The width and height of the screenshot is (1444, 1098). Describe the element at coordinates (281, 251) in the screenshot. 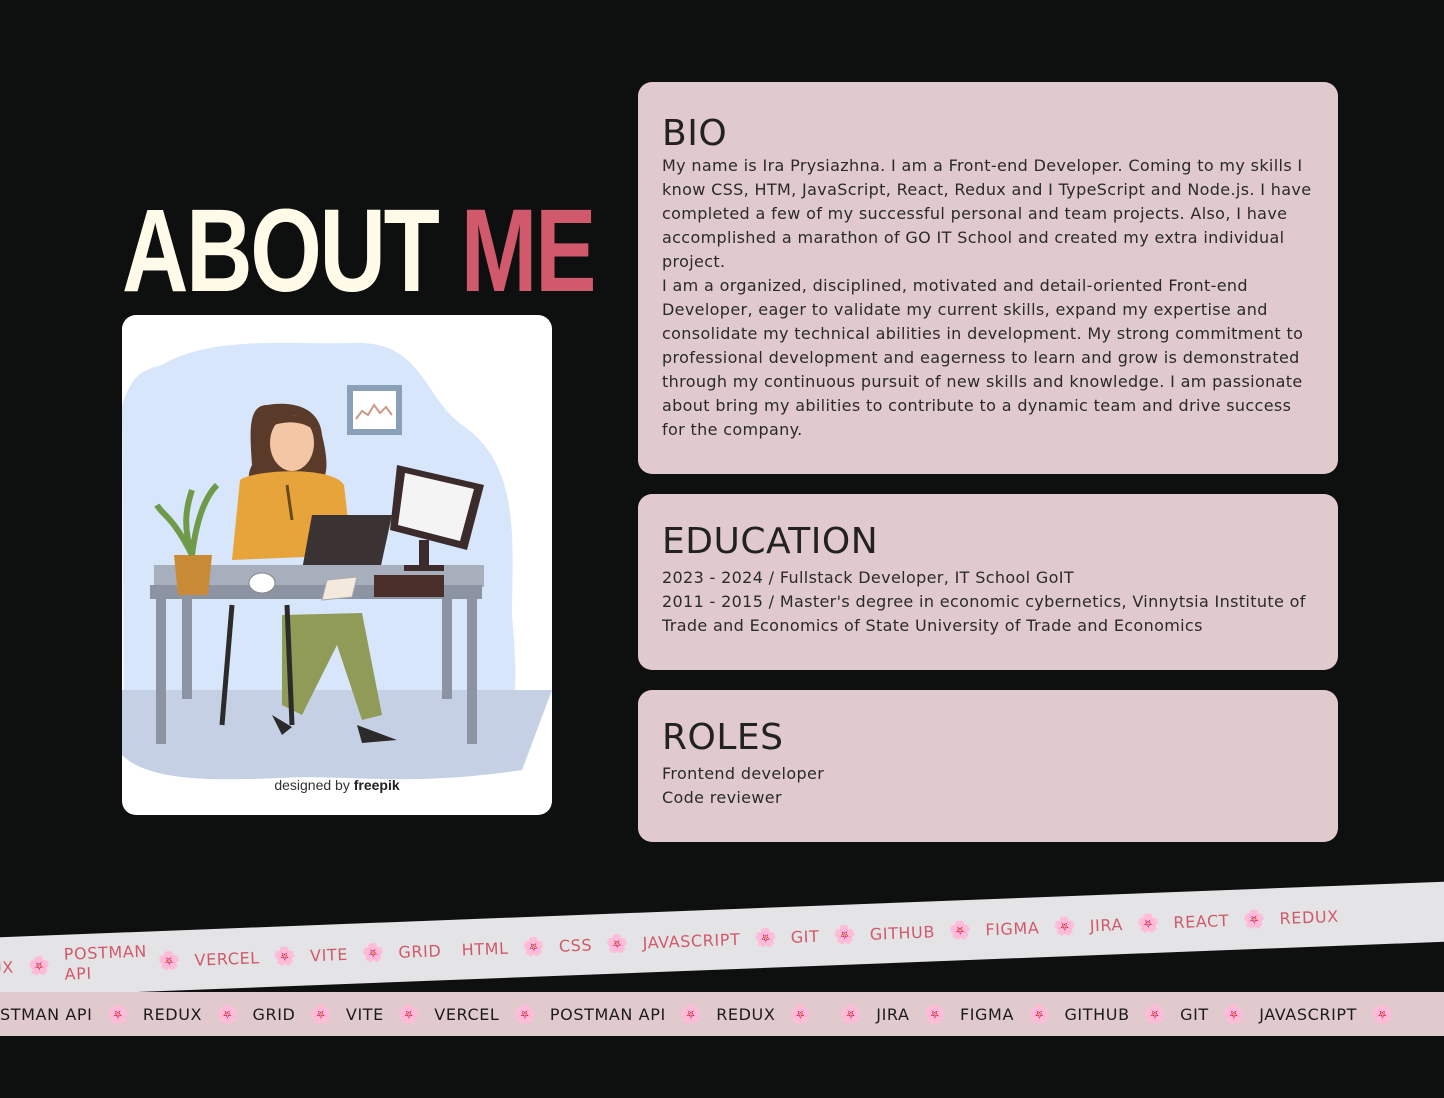

I see `title-word-about: ABOUT` at that location.